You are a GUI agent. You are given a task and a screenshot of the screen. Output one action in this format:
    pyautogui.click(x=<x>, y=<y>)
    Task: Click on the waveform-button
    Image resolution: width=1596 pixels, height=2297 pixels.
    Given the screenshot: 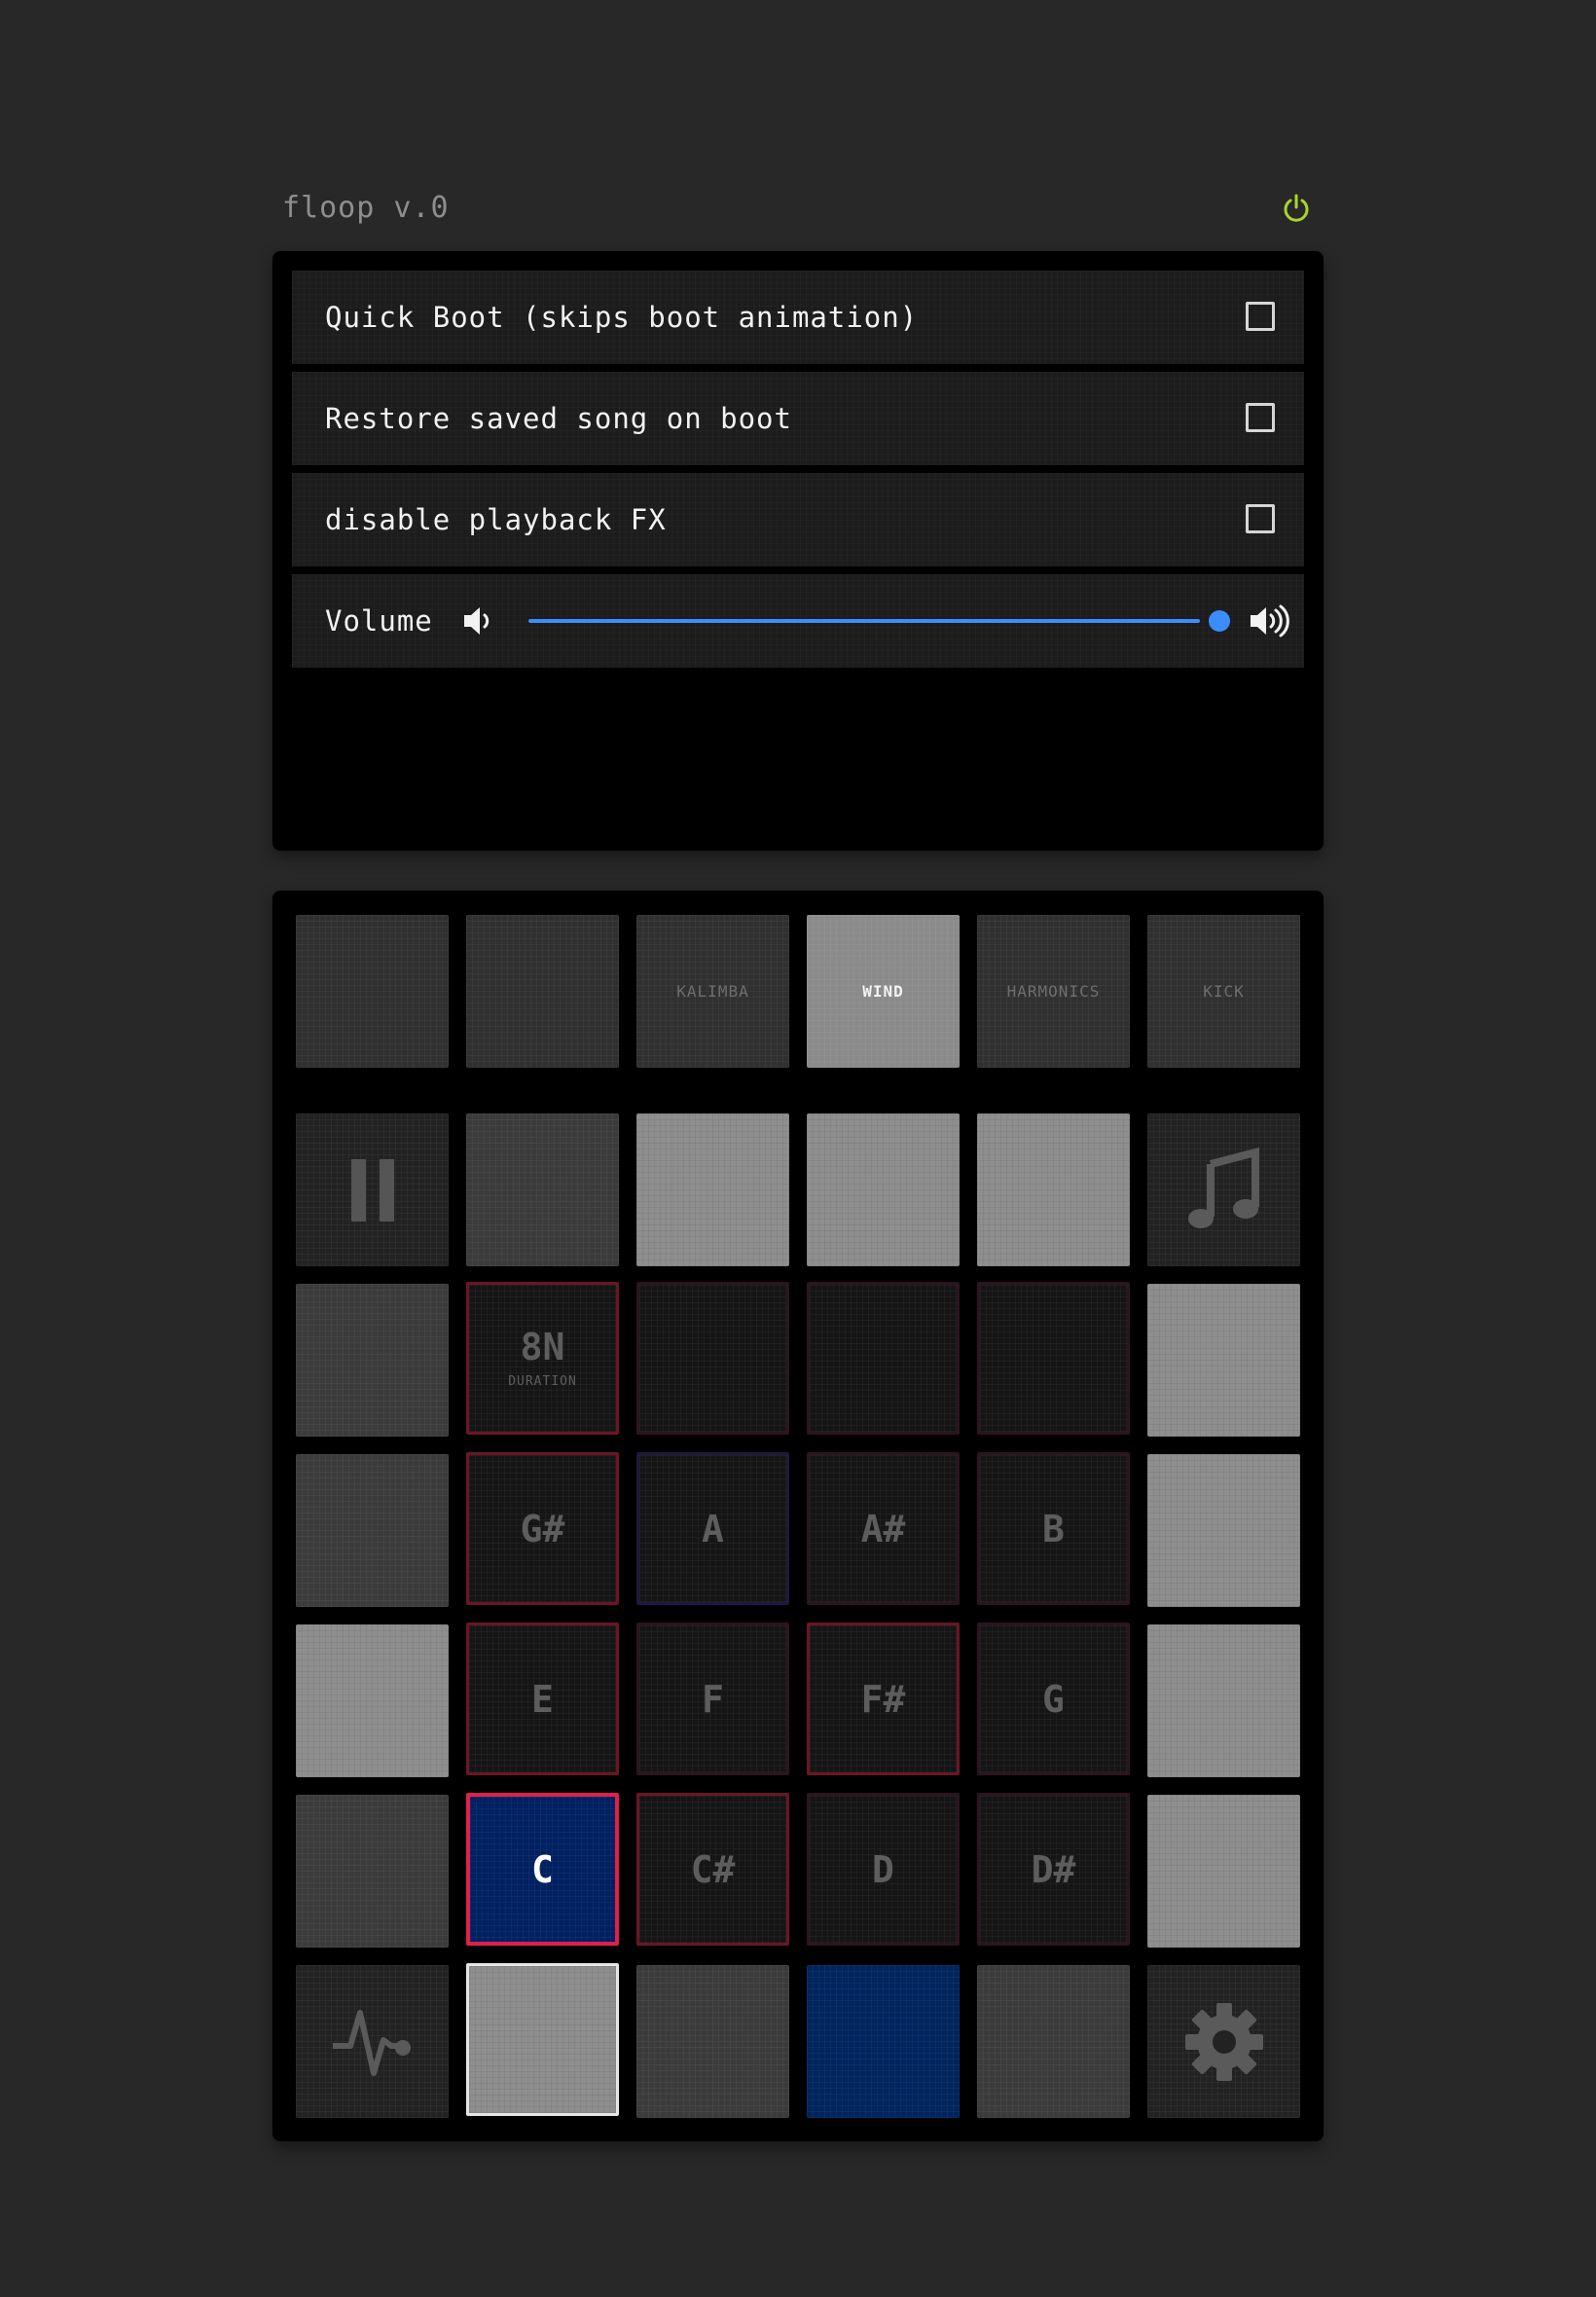 What is the action you would take?
    pyautogui.click(x=372, y=2042)
    